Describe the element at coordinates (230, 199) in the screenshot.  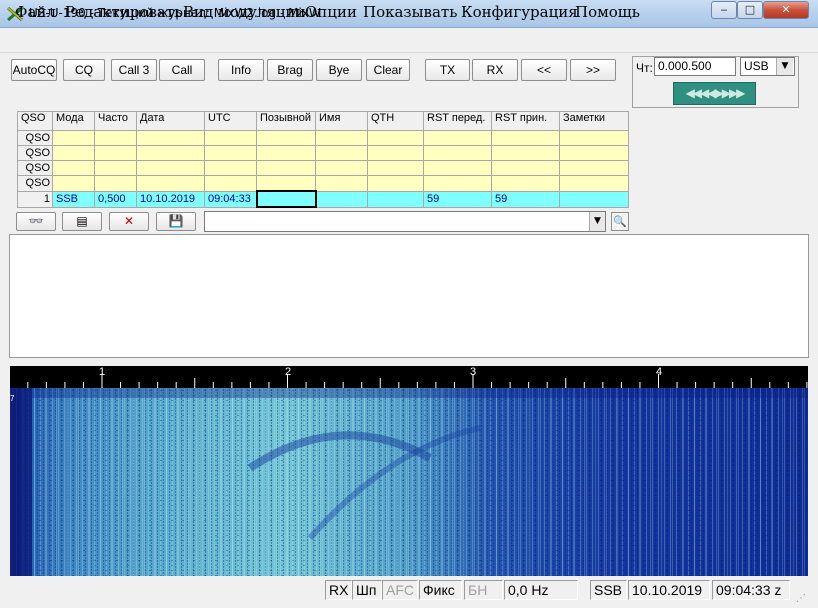
I see `current-utc-cell: 09:04:33` at that location.